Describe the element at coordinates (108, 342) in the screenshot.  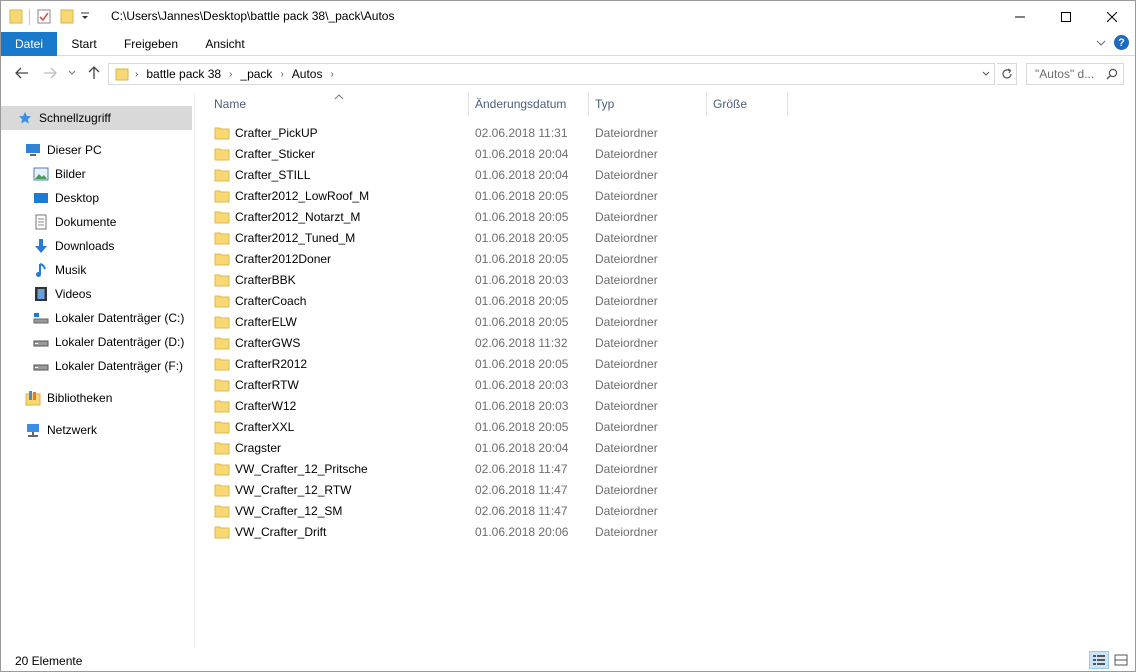
I see `sidebar-item-drive-d: Lokaler Datenträger (D:)` at that location.